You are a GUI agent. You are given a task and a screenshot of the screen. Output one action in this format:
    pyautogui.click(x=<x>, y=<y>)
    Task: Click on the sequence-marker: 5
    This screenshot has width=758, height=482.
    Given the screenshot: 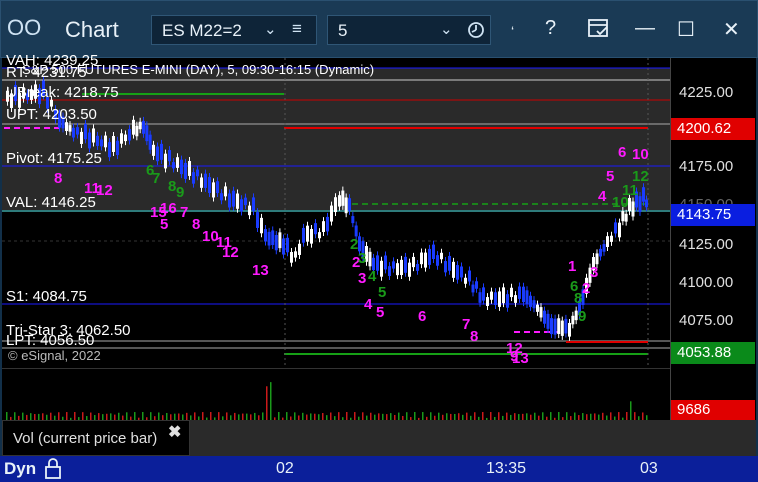 What is the action you would take?
    pyautogui.click(x=380, y=312)
    